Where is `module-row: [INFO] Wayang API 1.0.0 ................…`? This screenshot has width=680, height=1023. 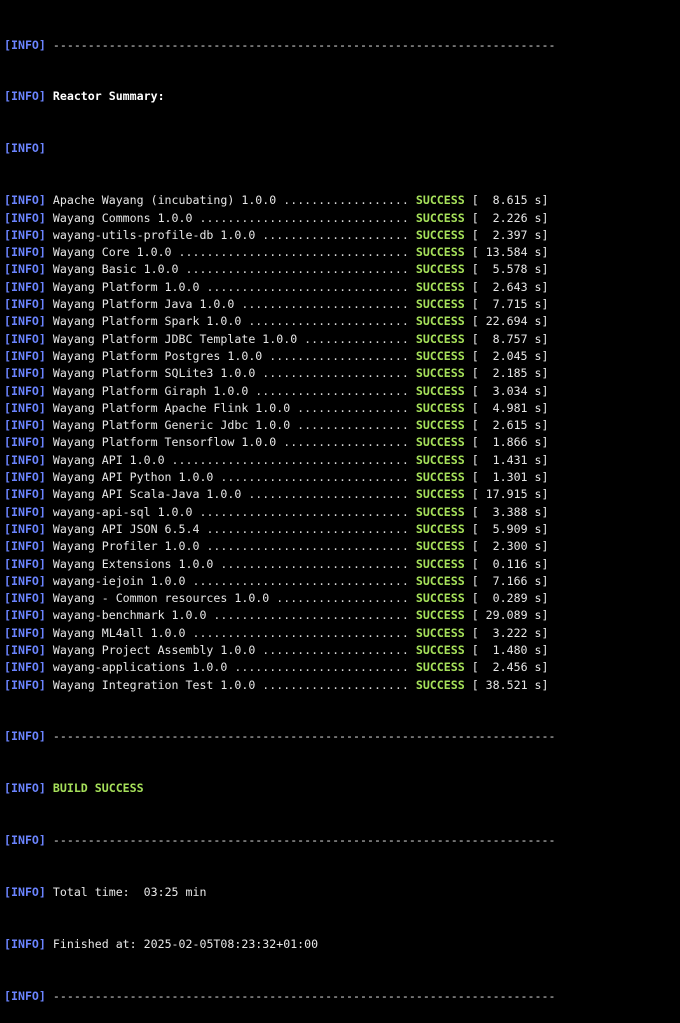
module-row: [INFO] Wayang API 1.0.0 ................… is located at coordinates (342, 460).